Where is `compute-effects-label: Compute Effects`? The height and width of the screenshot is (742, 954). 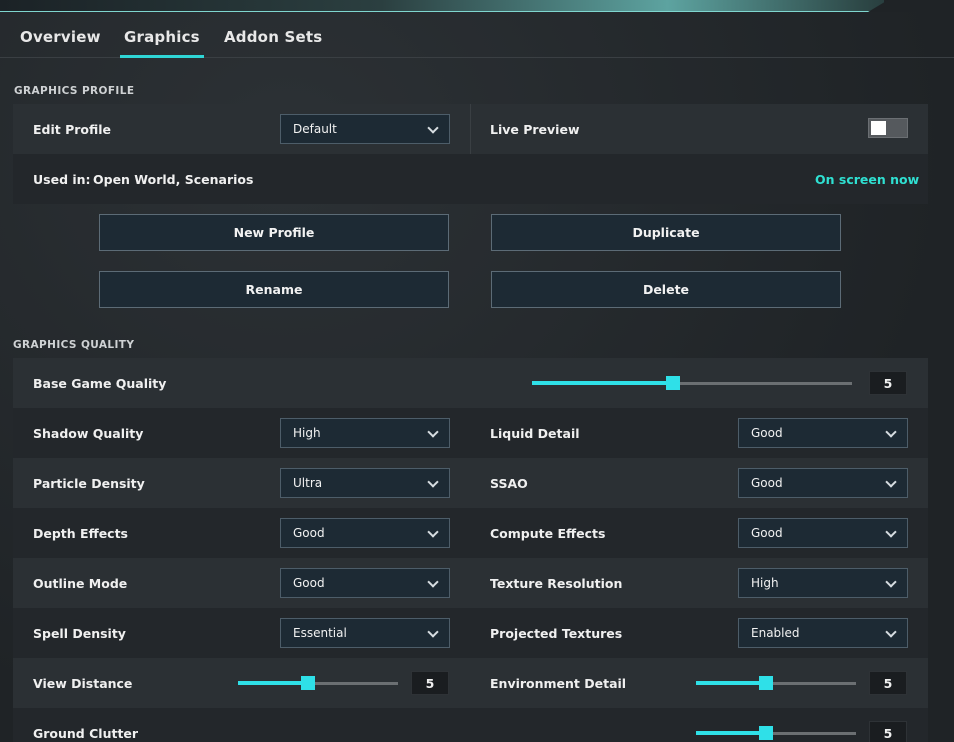 compute-effects-label: Compute Effects is located at coordinates (548, 533).